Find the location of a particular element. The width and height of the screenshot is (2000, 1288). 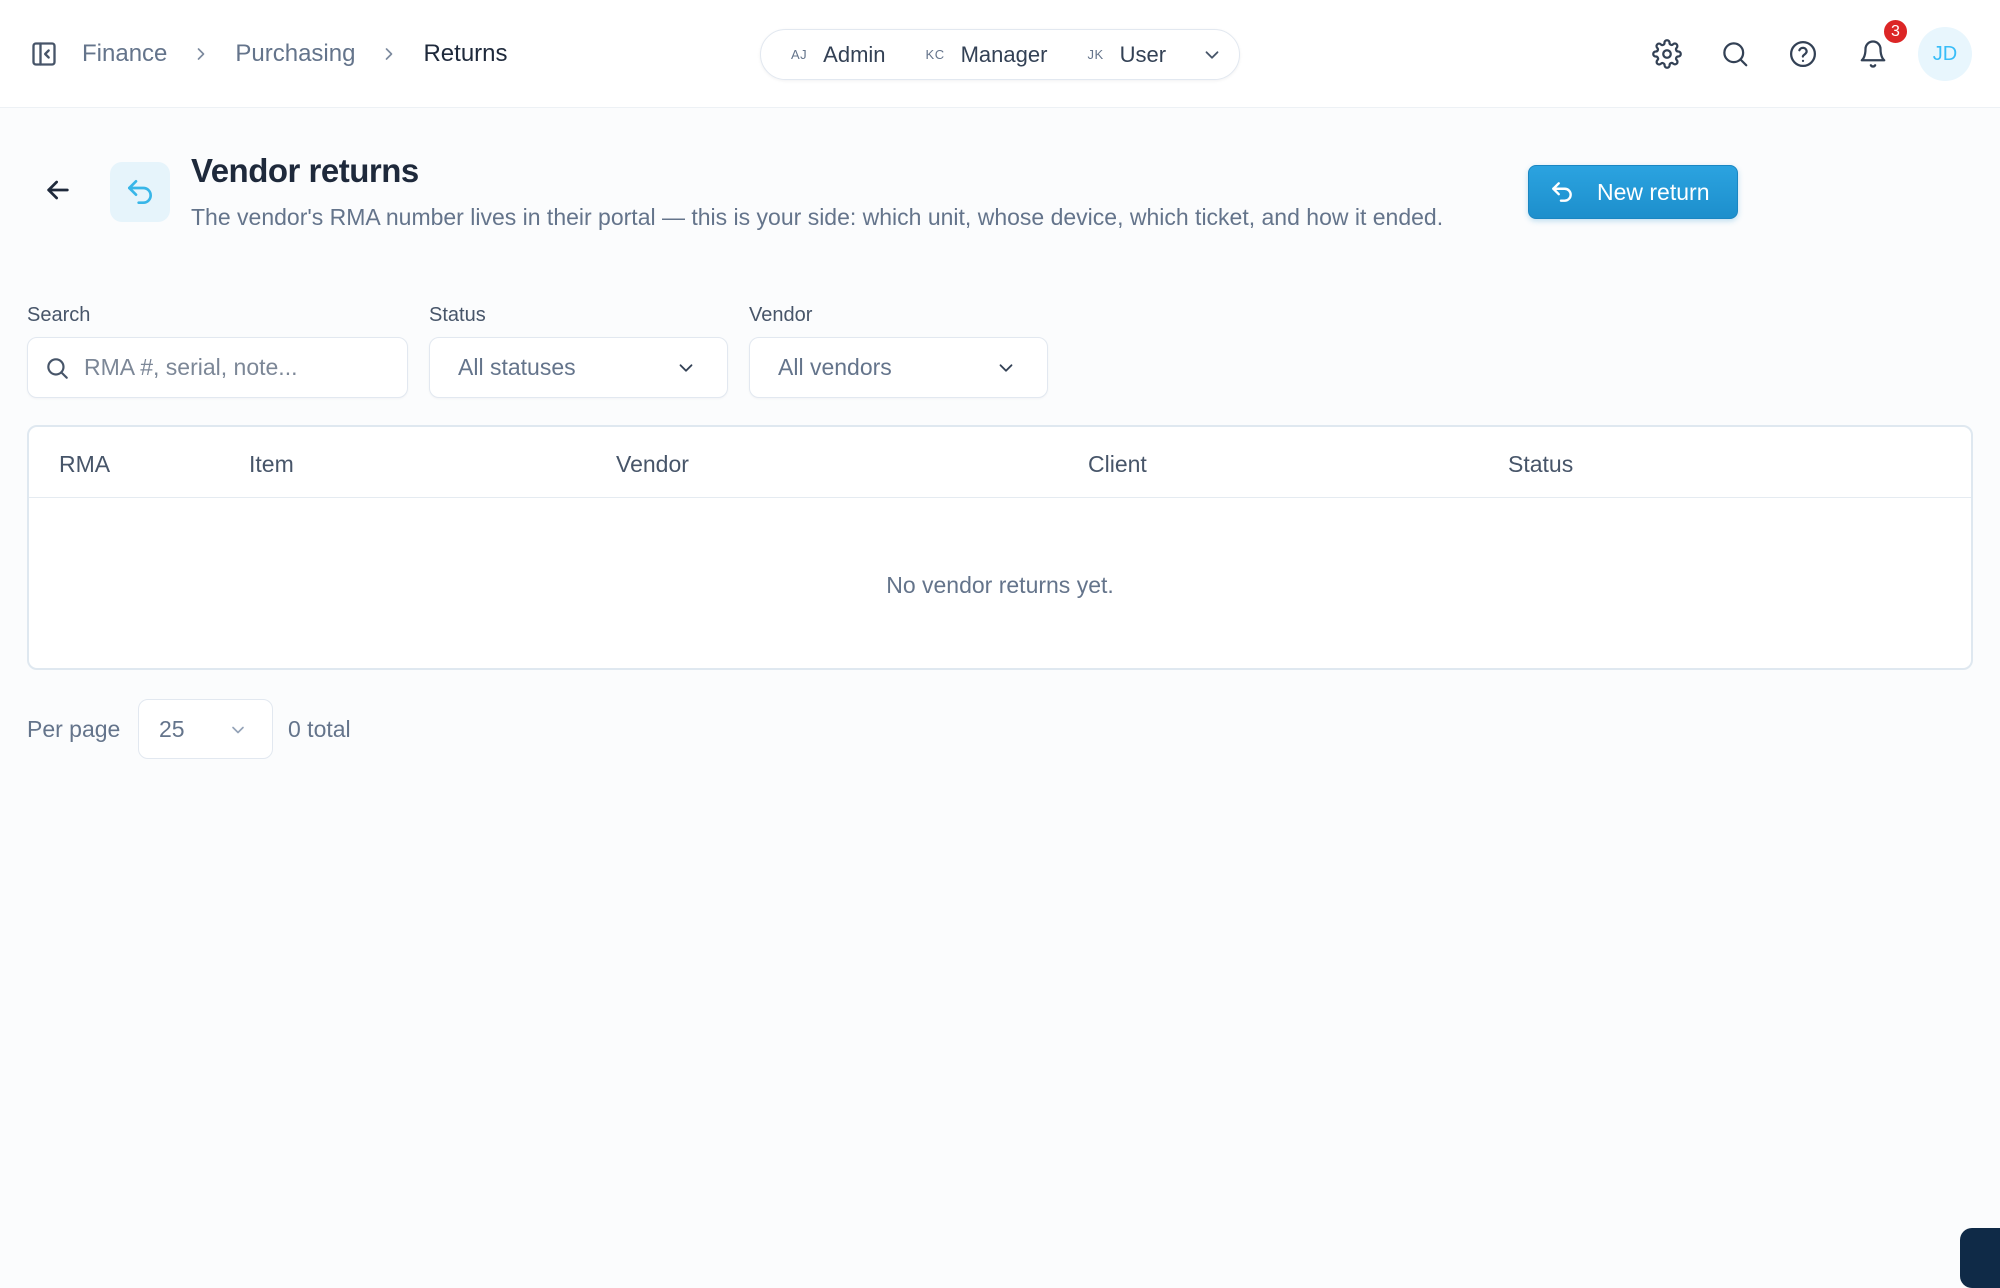

notification-badge: 3 is located at coordinates (1895, 31).